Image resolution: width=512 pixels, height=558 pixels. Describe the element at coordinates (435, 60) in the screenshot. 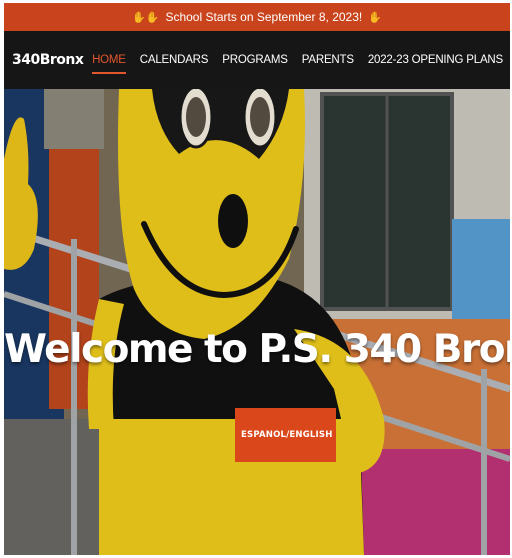

I see `nav-item-opening-plans: 2022-23 OPENING PLANS` at that location.